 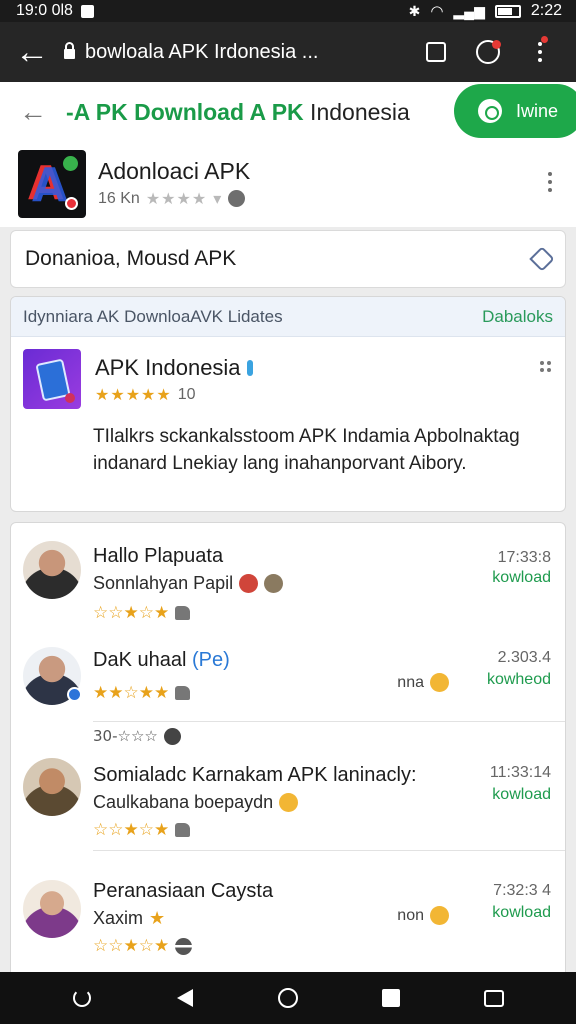 What do you see at coordinates (87, 11) in the screenshot?
I see `notification-icon` at bounding box center [87, 11].